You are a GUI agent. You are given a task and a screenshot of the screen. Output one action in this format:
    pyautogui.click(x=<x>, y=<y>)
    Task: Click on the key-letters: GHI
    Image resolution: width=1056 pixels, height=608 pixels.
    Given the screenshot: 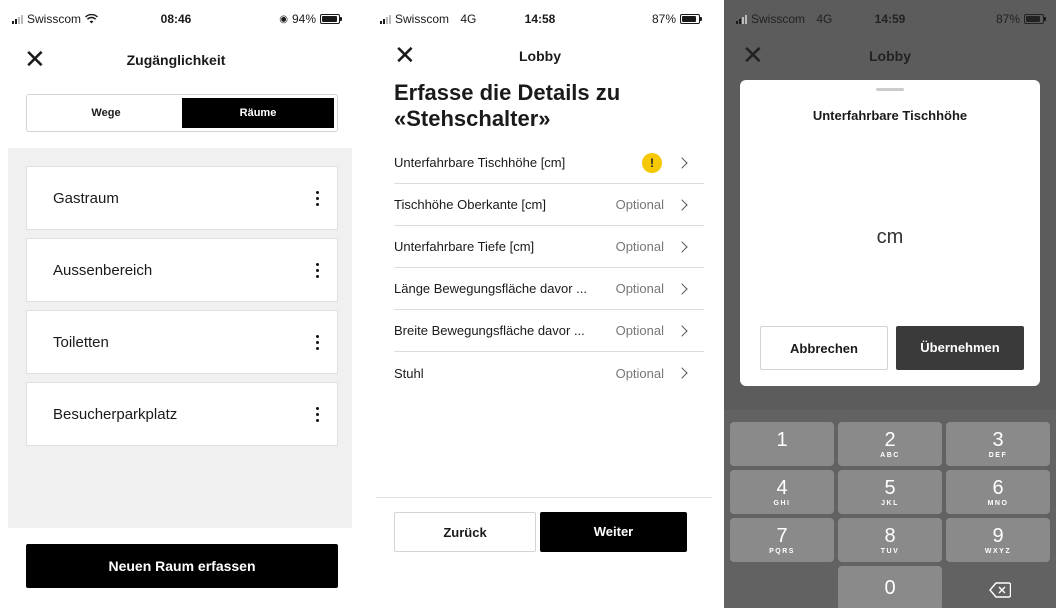 What is the action you would take?
    pyautogui.click(x=782, y=503)
    